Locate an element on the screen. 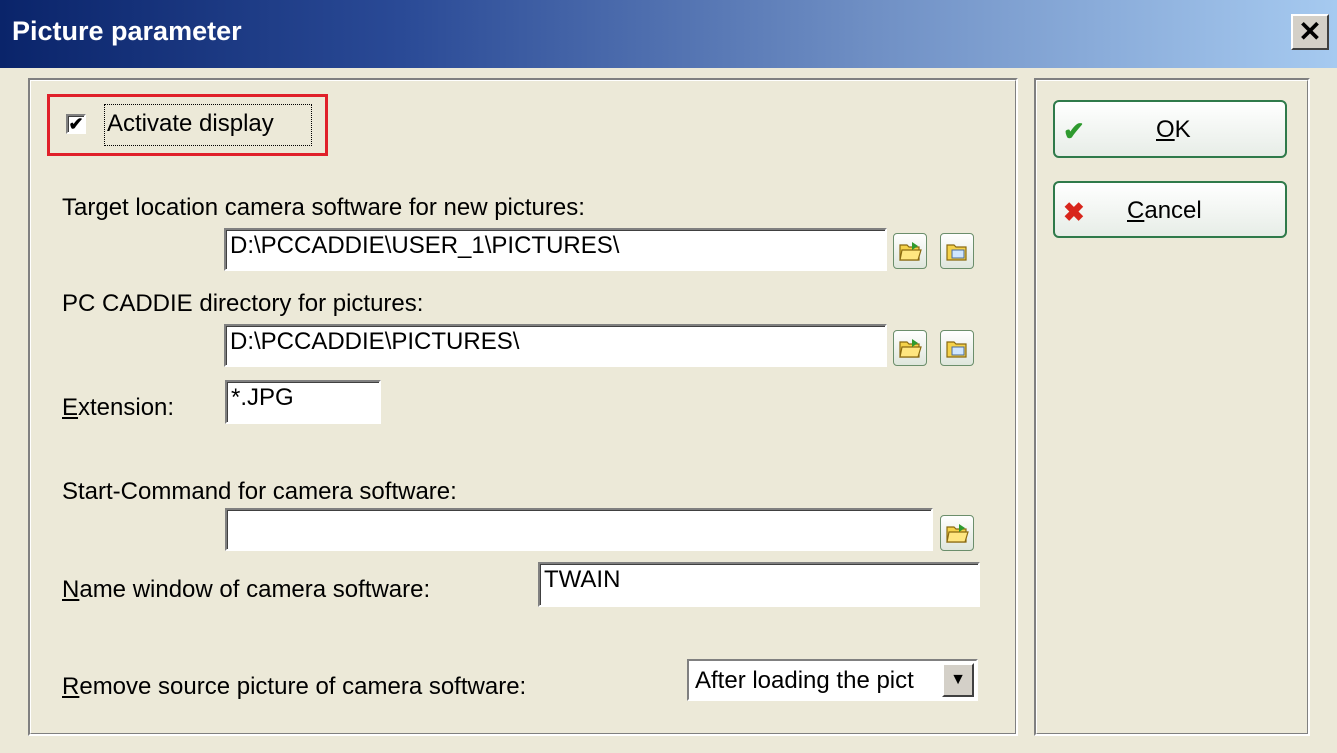  ok-label-rest: K is located at coordinates (1182, 129).